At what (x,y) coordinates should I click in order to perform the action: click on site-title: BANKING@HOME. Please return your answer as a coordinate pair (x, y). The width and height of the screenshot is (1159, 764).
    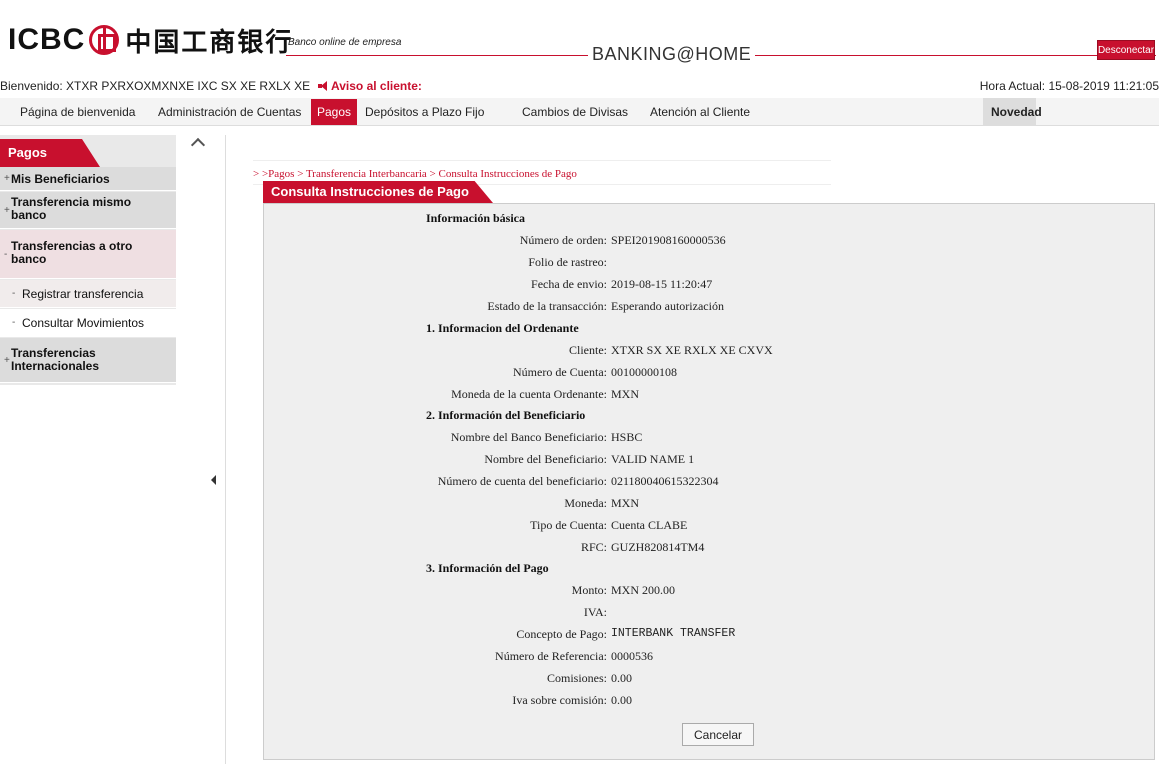
    Looking at the image, I should click on (672, 54).